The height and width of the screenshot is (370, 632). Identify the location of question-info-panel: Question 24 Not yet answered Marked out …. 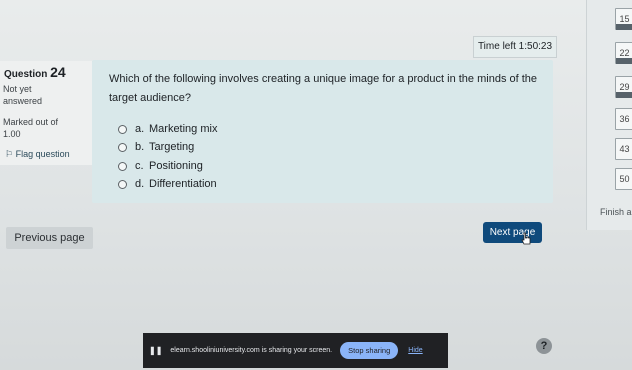
(46, 113).